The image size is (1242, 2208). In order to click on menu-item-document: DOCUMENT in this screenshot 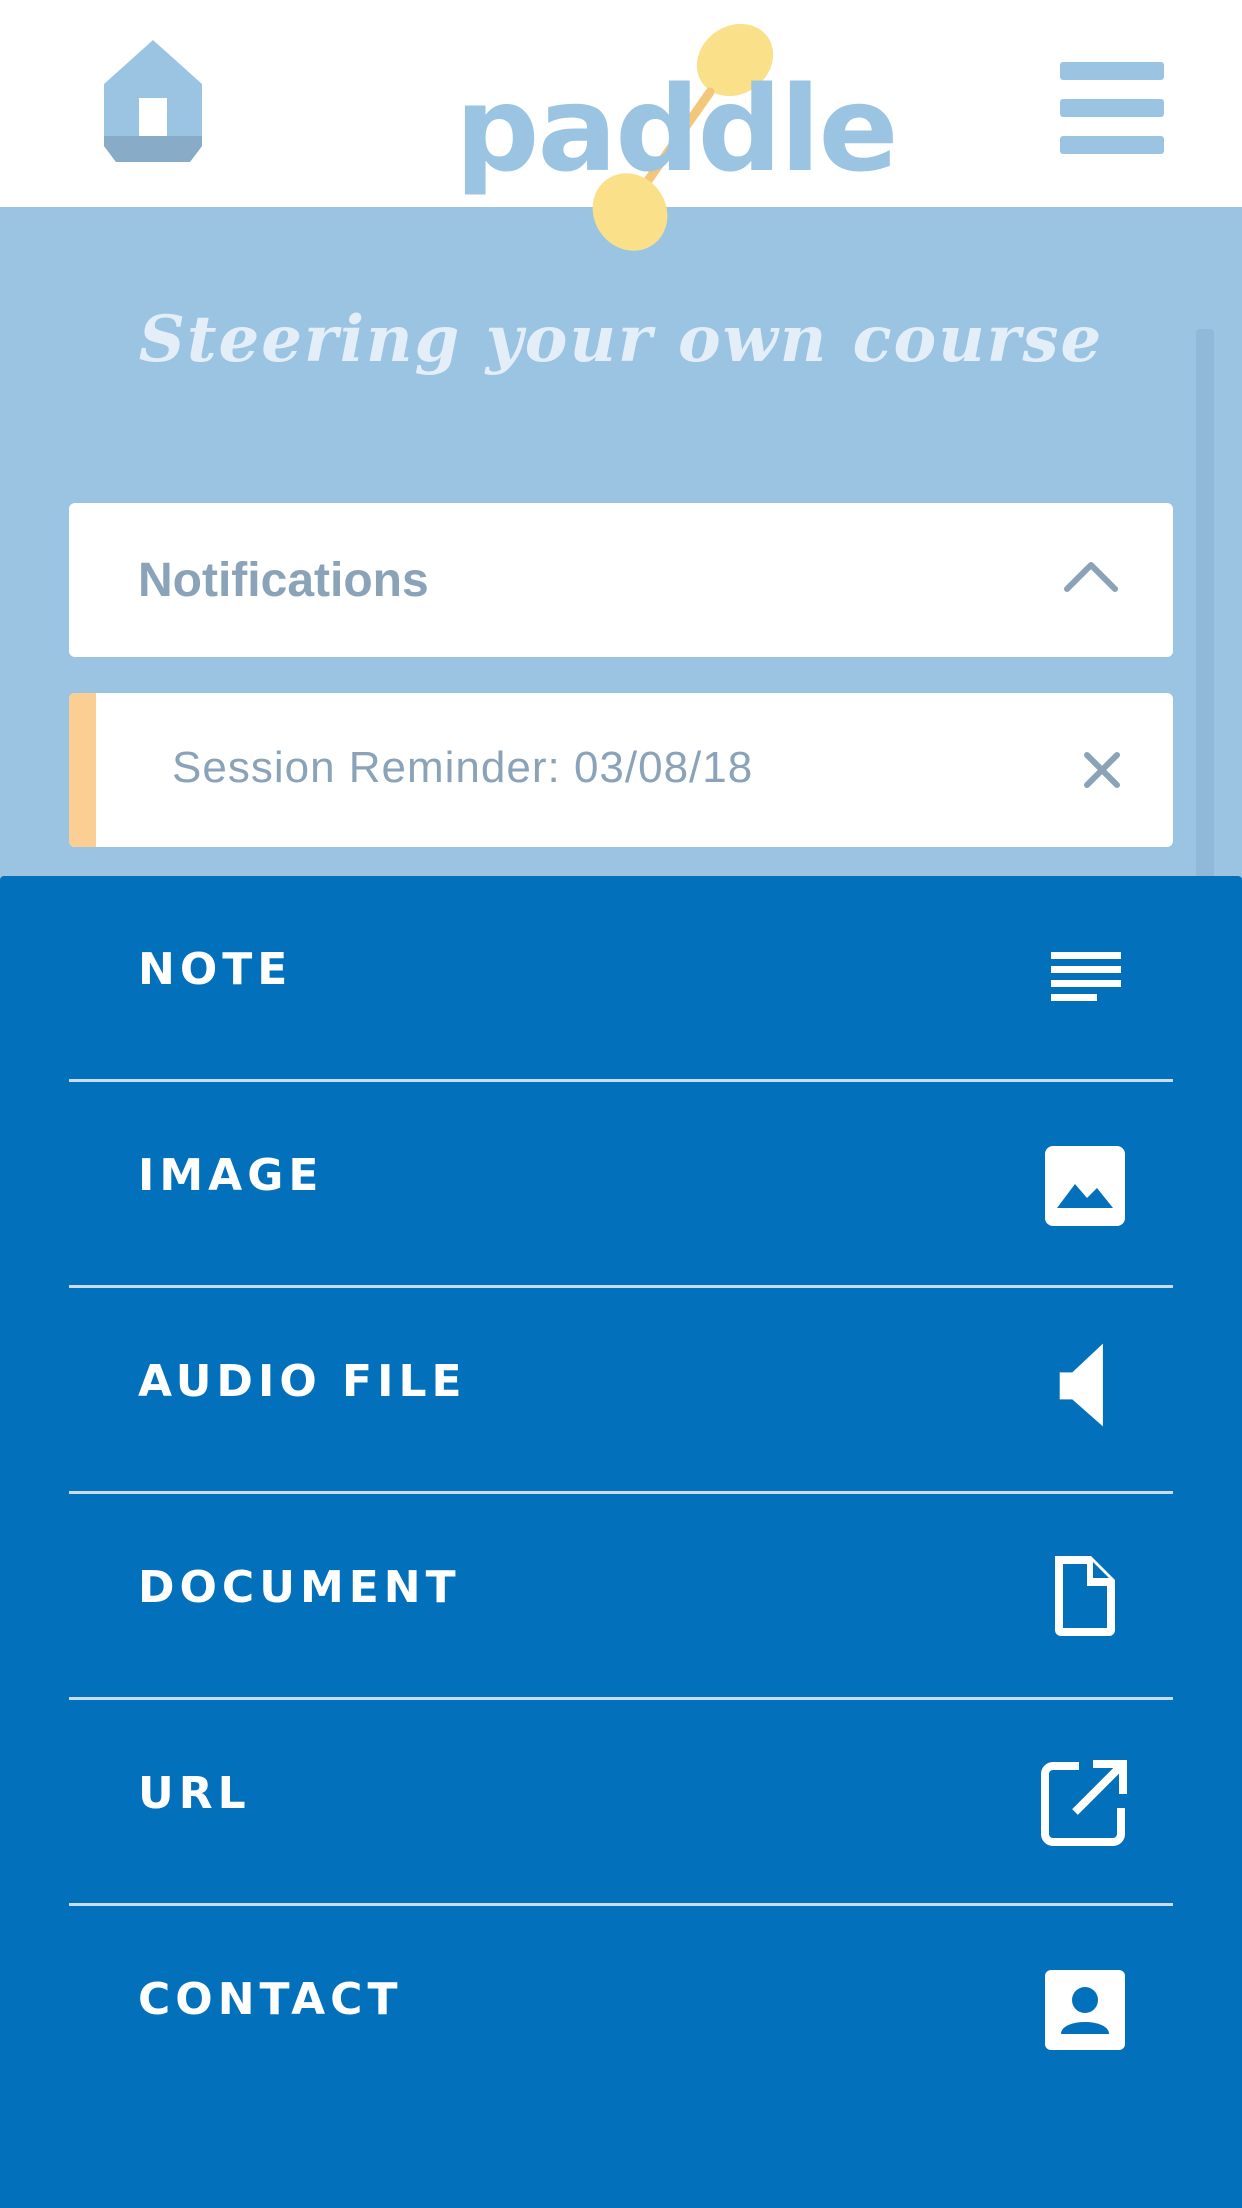, I will do `click(621, 1597)`.